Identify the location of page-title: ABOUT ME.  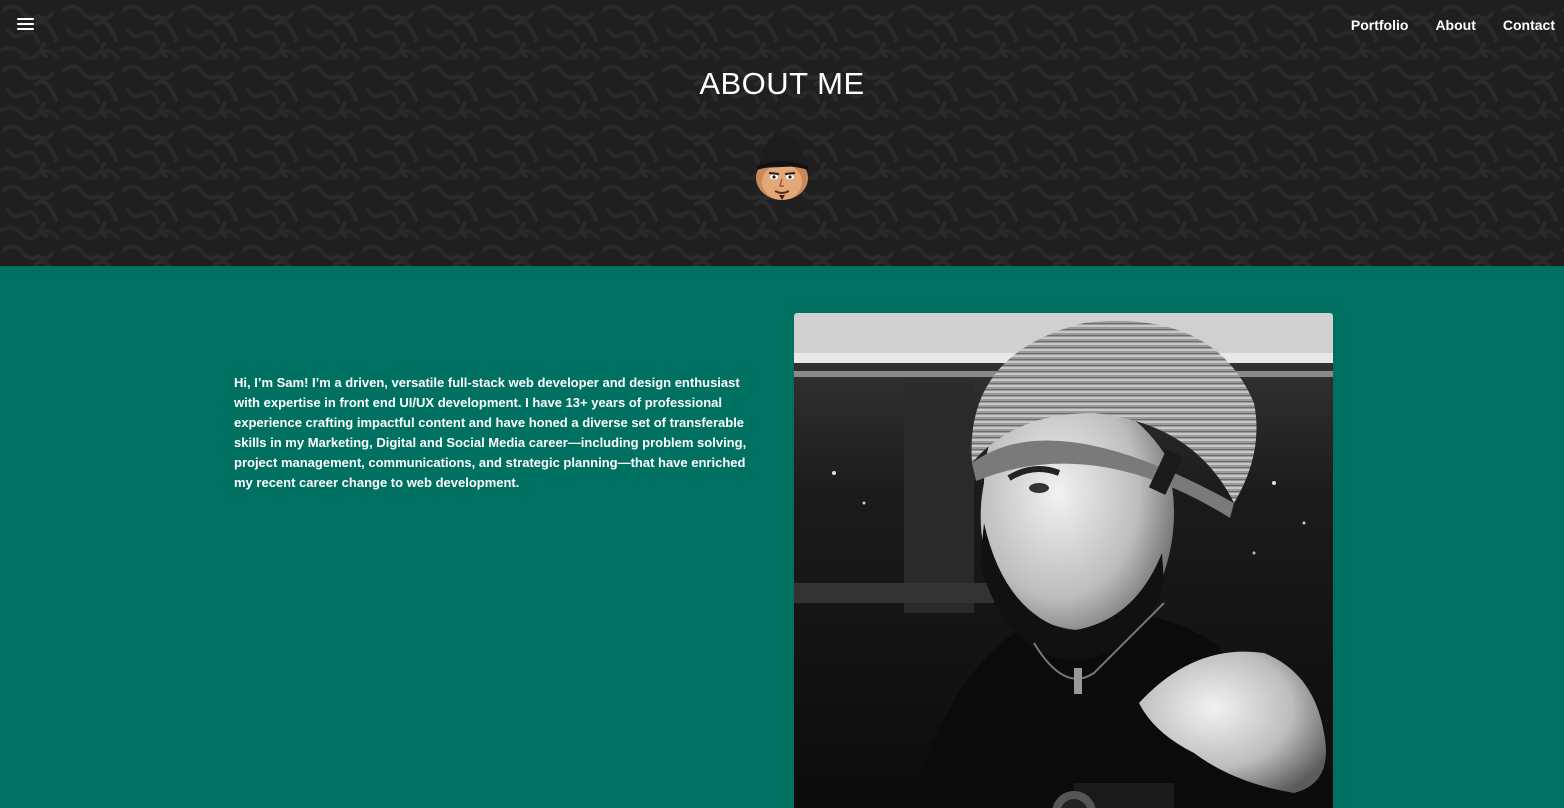
(782, 83).